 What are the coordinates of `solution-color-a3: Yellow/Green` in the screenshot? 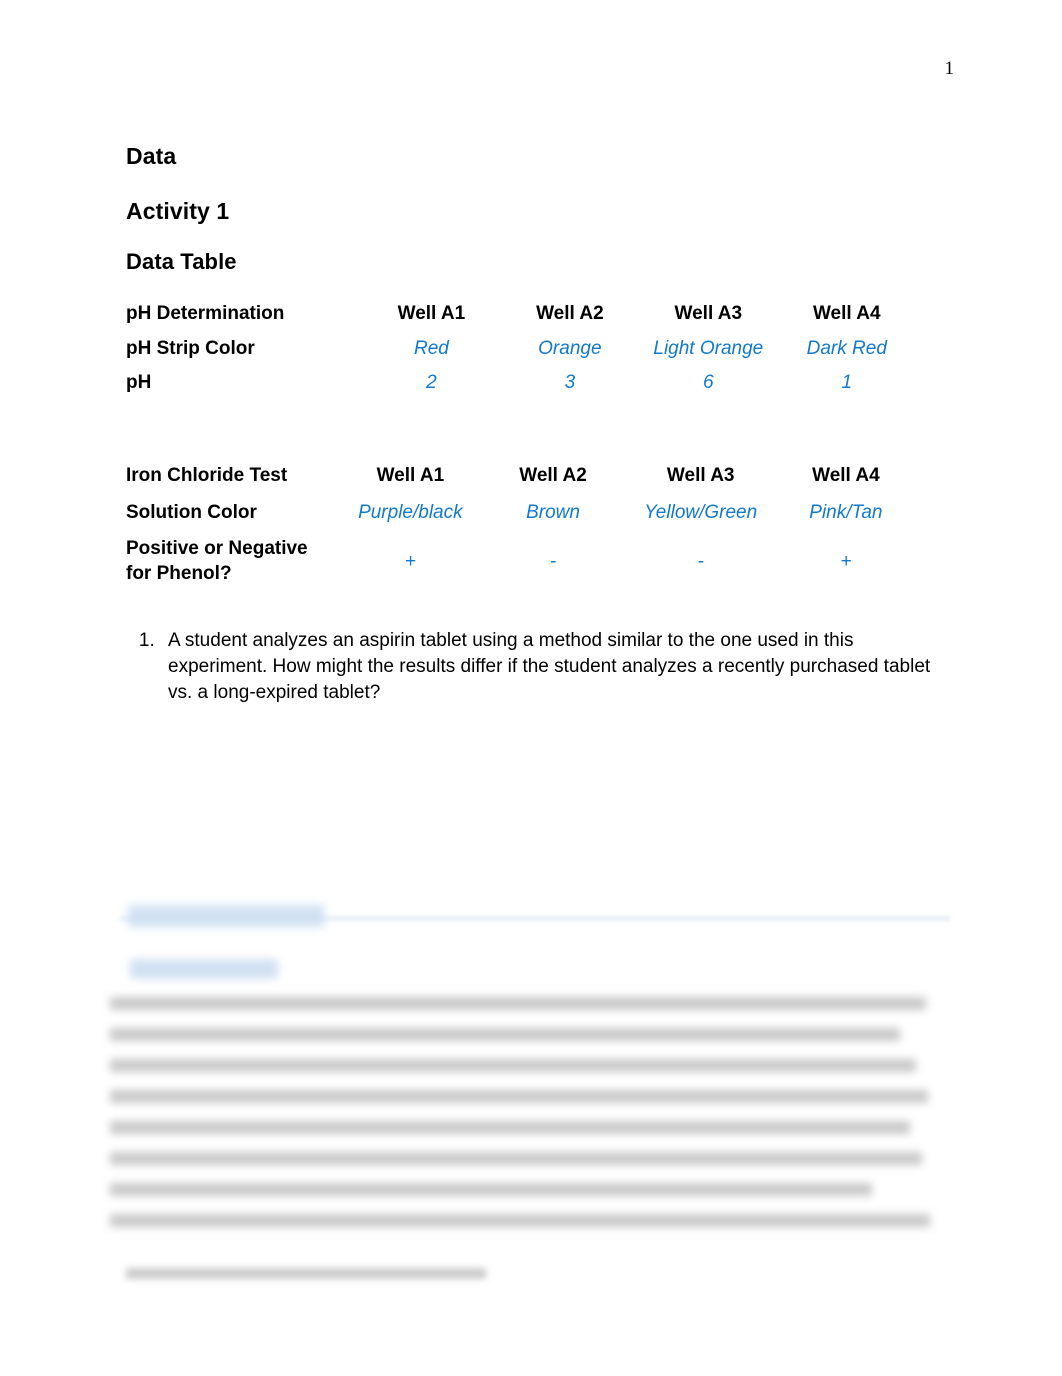 It's located at (701, 513).